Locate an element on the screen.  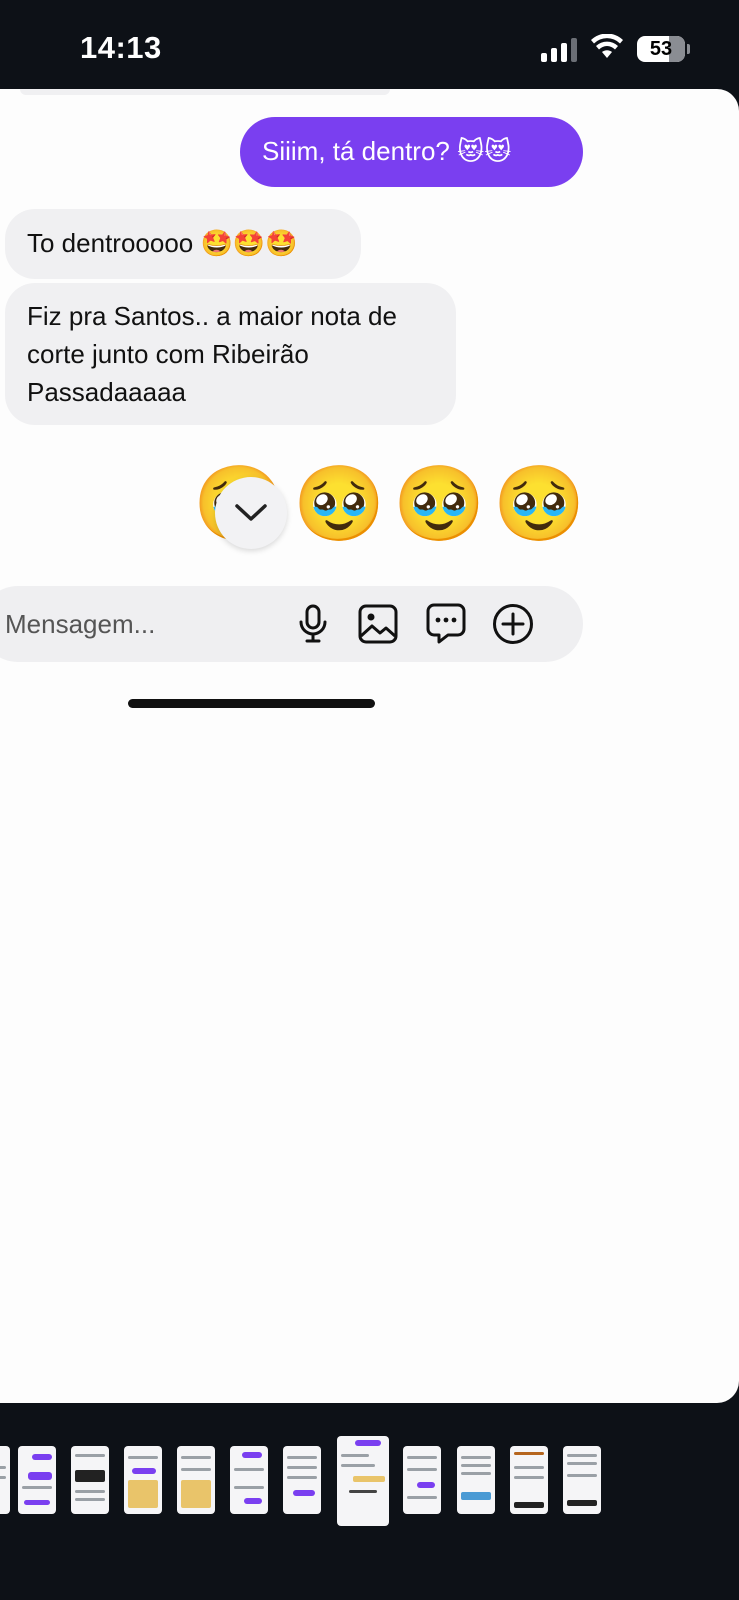
message-line: Passadaaaaa is located at coordinates (107, 392).